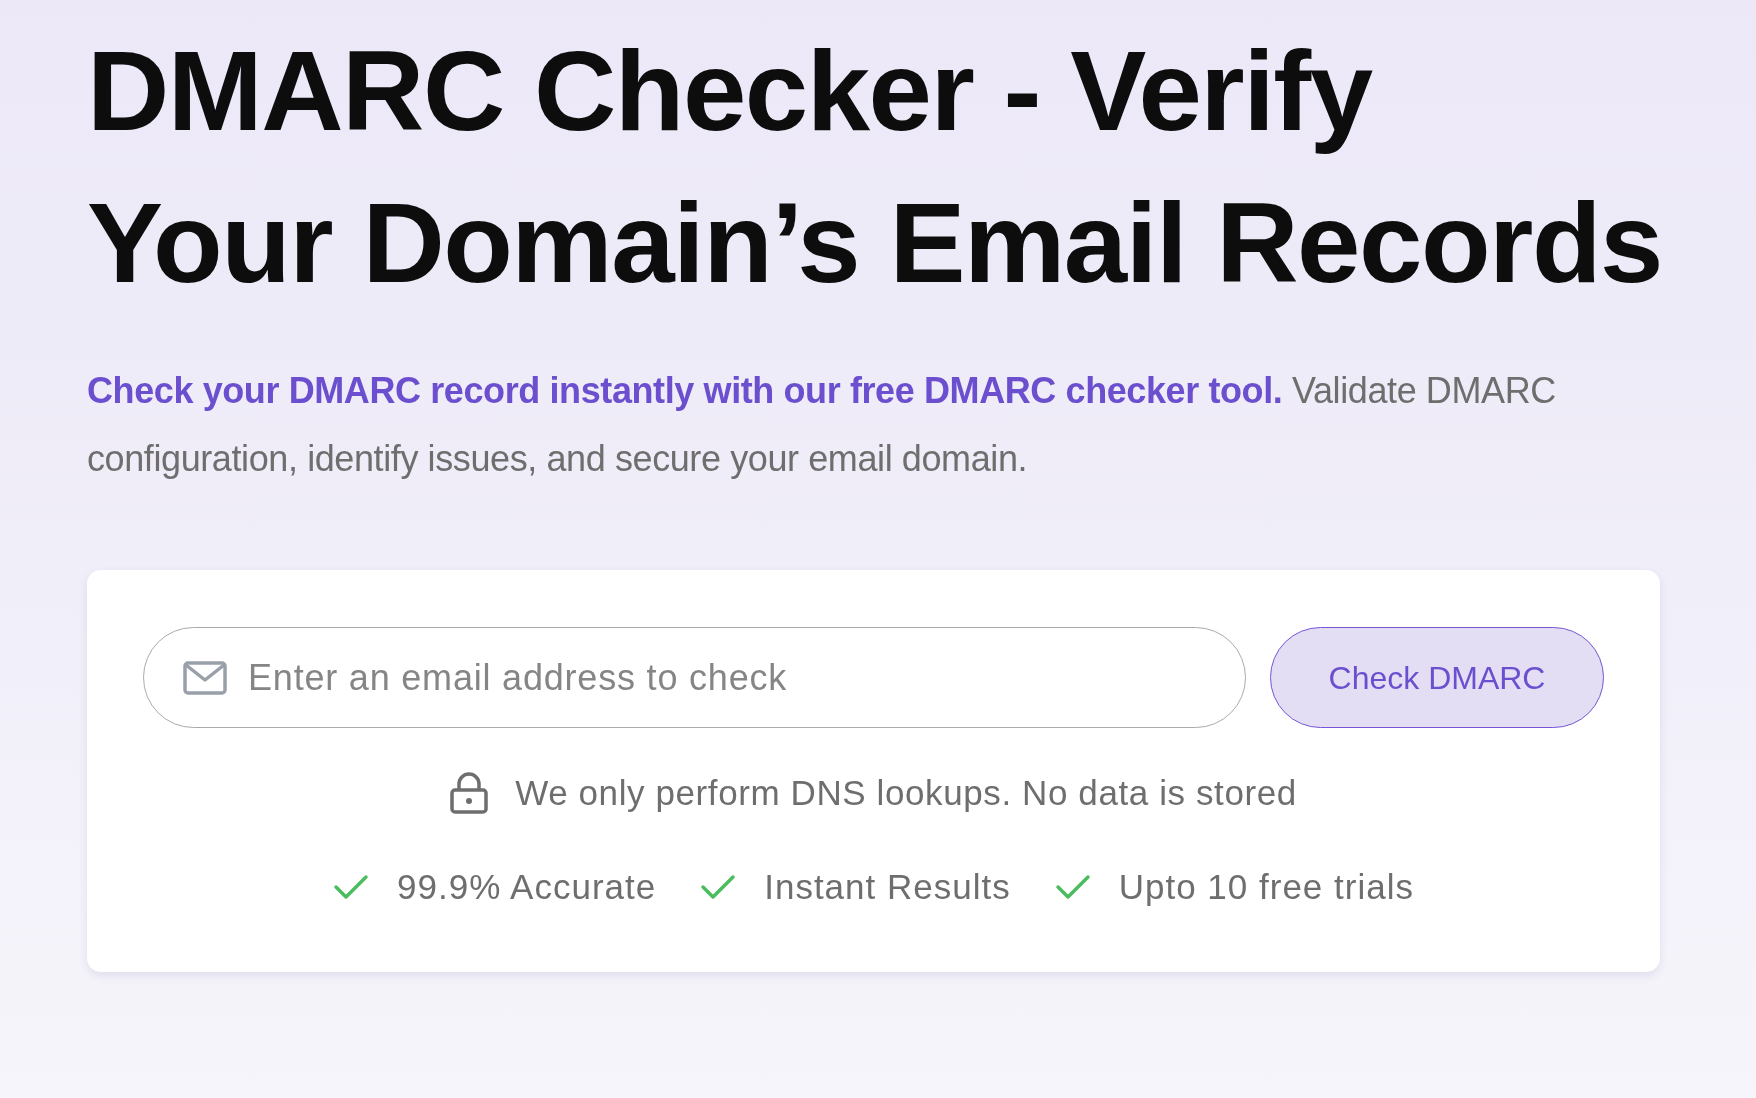  Describe the element at coordinates (694, 677) in the screenshot. I see `email-input-field: Enter an email address to check` at that location.